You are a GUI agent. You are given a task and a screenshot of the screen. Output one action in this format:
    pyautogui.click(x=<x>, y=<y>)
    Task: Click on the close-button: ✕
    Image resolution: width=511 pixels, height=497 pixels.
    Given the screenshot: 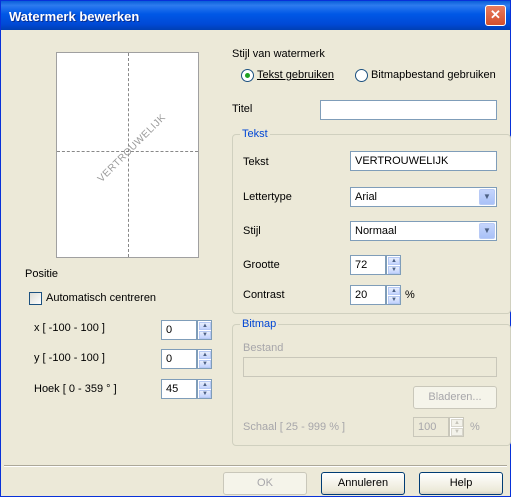 What is the action you would take?
    pyautogui.click(x=495, y=15)
    